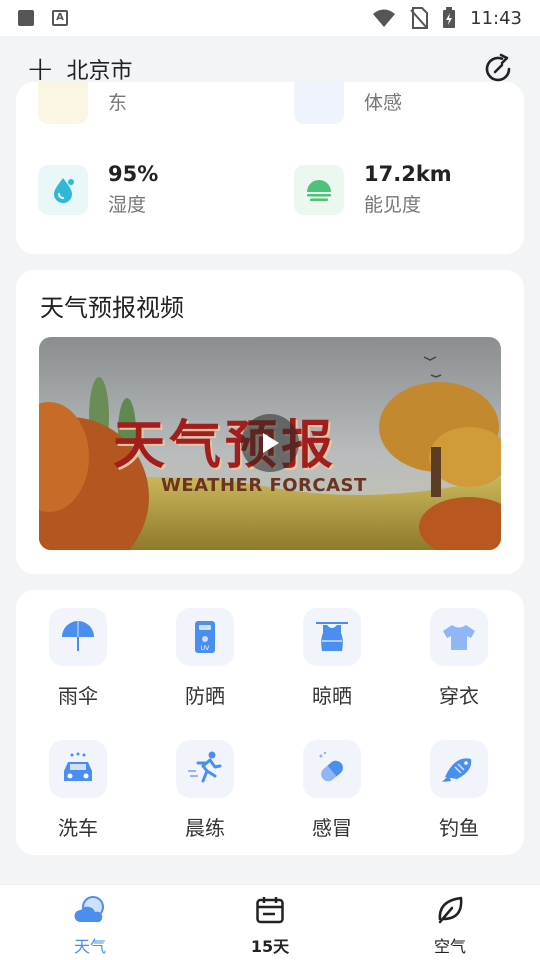 The width and height of the screenshot is (540, 960). What do you see at coordinates (332, 696) in the screenshot?
I see `life-item-label: 晾晒` at bounding box center [332, 696].